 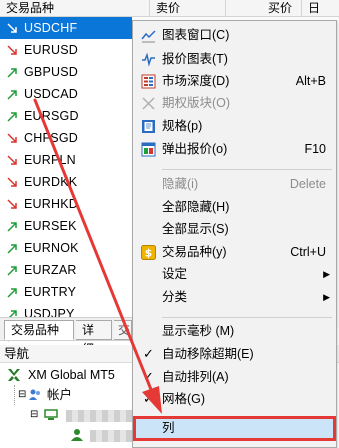 What do you see at coordinates (71, 375) in the screenshot?
I see `server-label: XM Global MT5` at bounding box center [71, 375].